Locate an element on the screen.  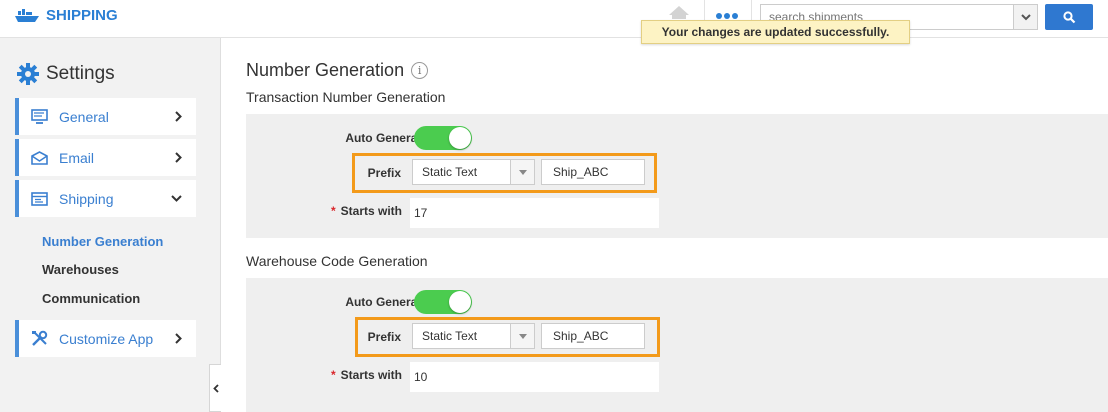
brand: SHIPPING is located at coordinates (66, 15).